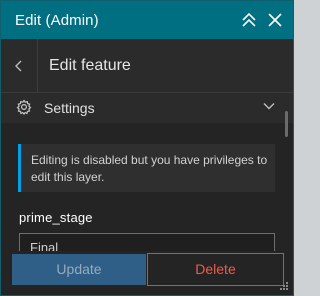  Describe the element at coordinates (147, 20) in the screenshot. I see `widget-titlebar: Edit (Admin)` at that location.